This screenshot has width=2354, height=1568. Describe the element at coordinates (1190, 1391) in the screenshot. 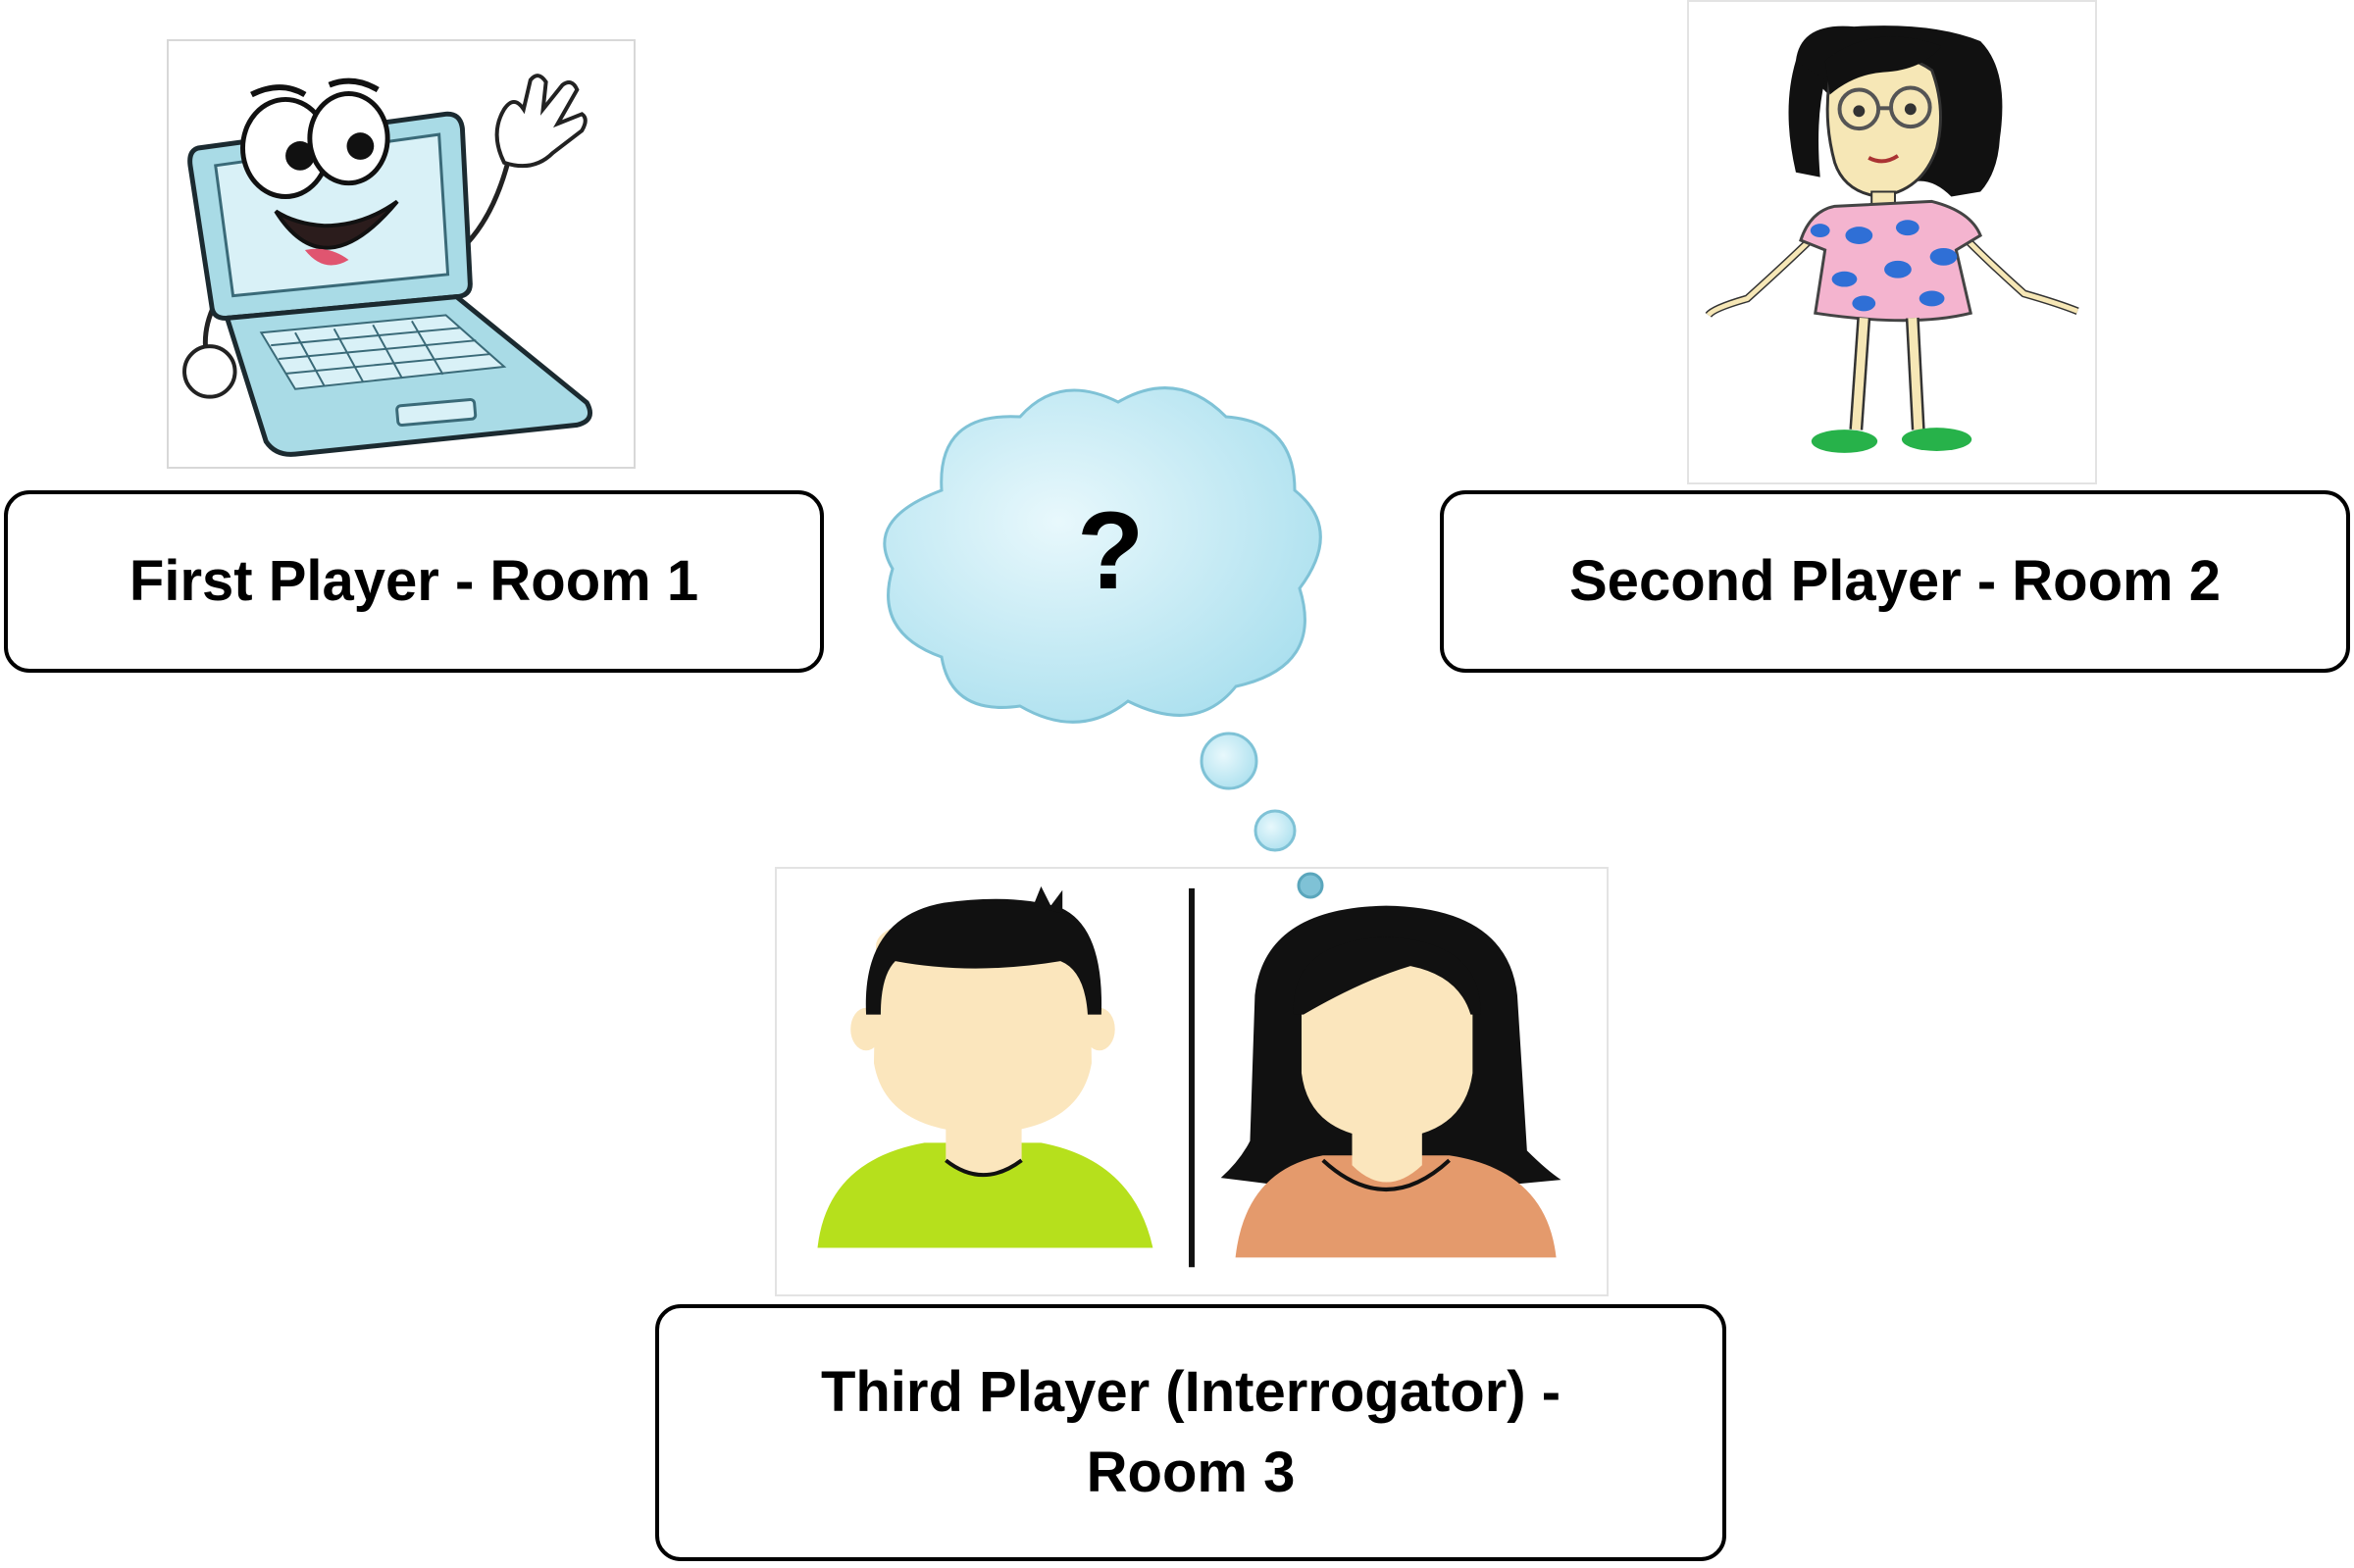

I see `third-player-label-line1: Third Player (Interrogator) -` at that location.